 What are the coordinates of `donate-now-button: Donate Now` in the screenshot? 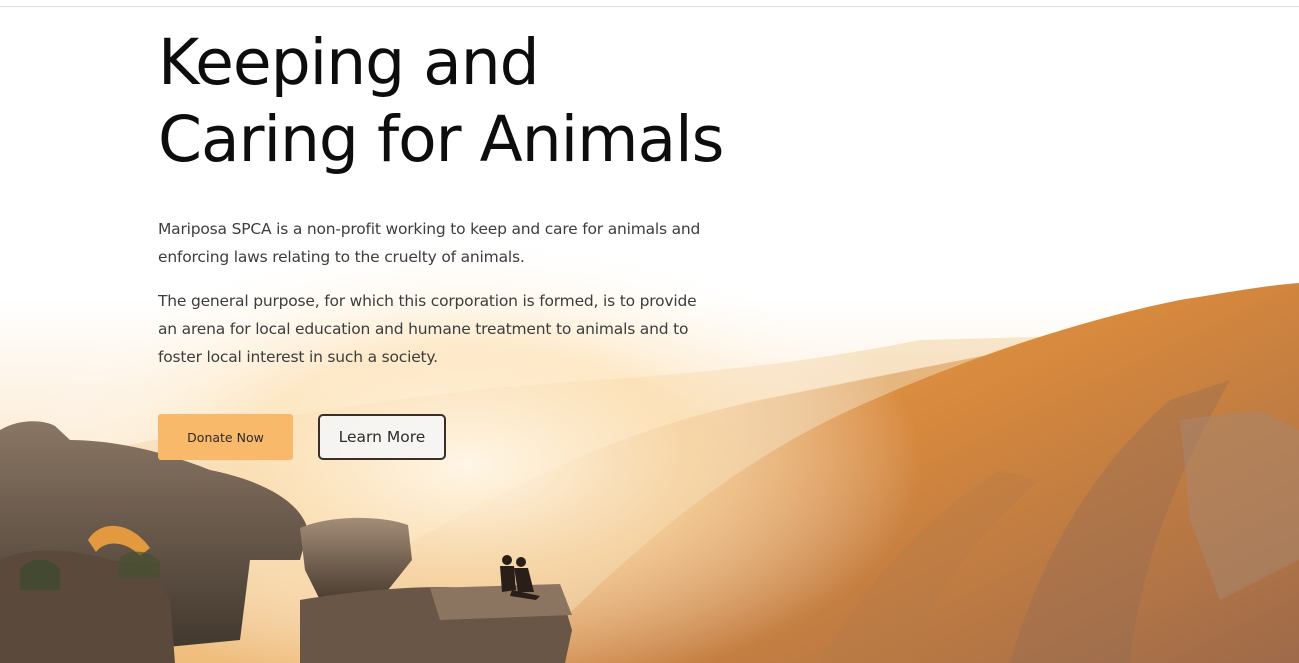 It's located at (225, 437).